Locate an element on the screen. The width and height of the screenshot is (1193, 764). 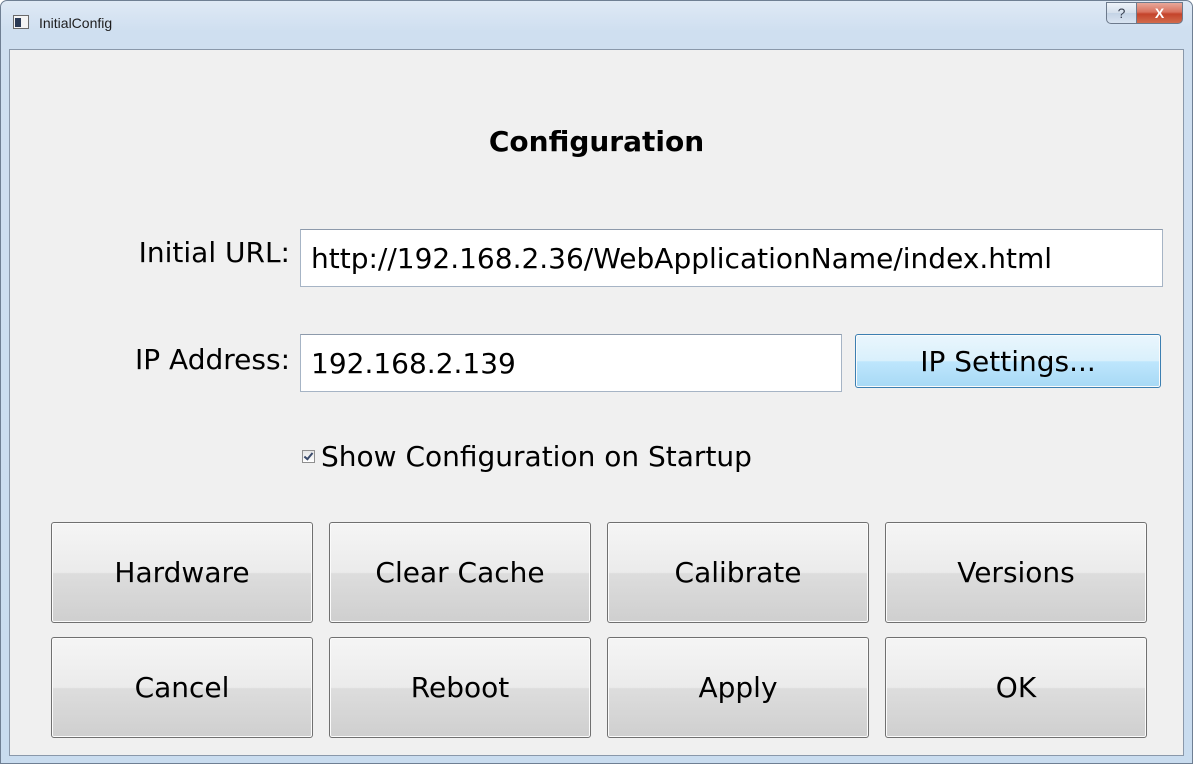
reboot-button: Reboot is located at coordinates (460, 687).